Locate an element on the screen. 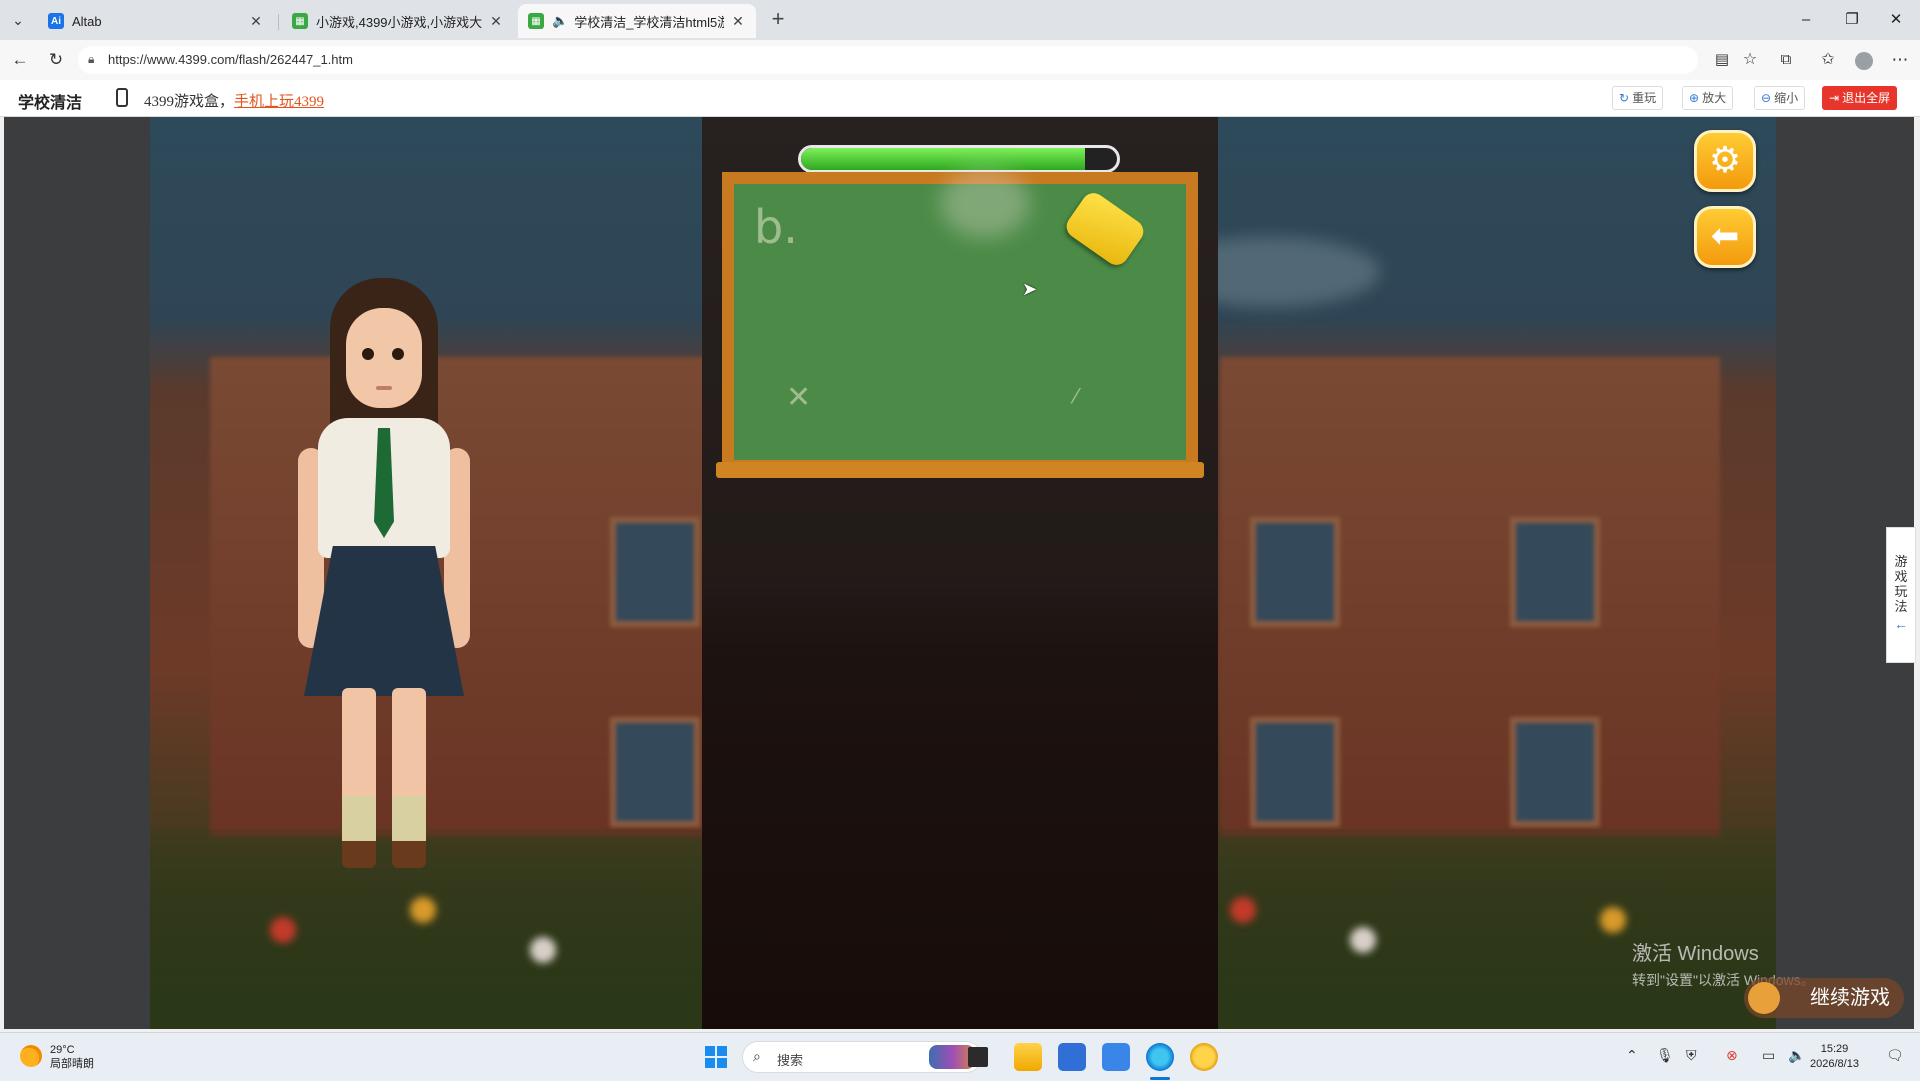 The image size is (1920, 1081). back-icon: ← is located at coordinates (20, 60).